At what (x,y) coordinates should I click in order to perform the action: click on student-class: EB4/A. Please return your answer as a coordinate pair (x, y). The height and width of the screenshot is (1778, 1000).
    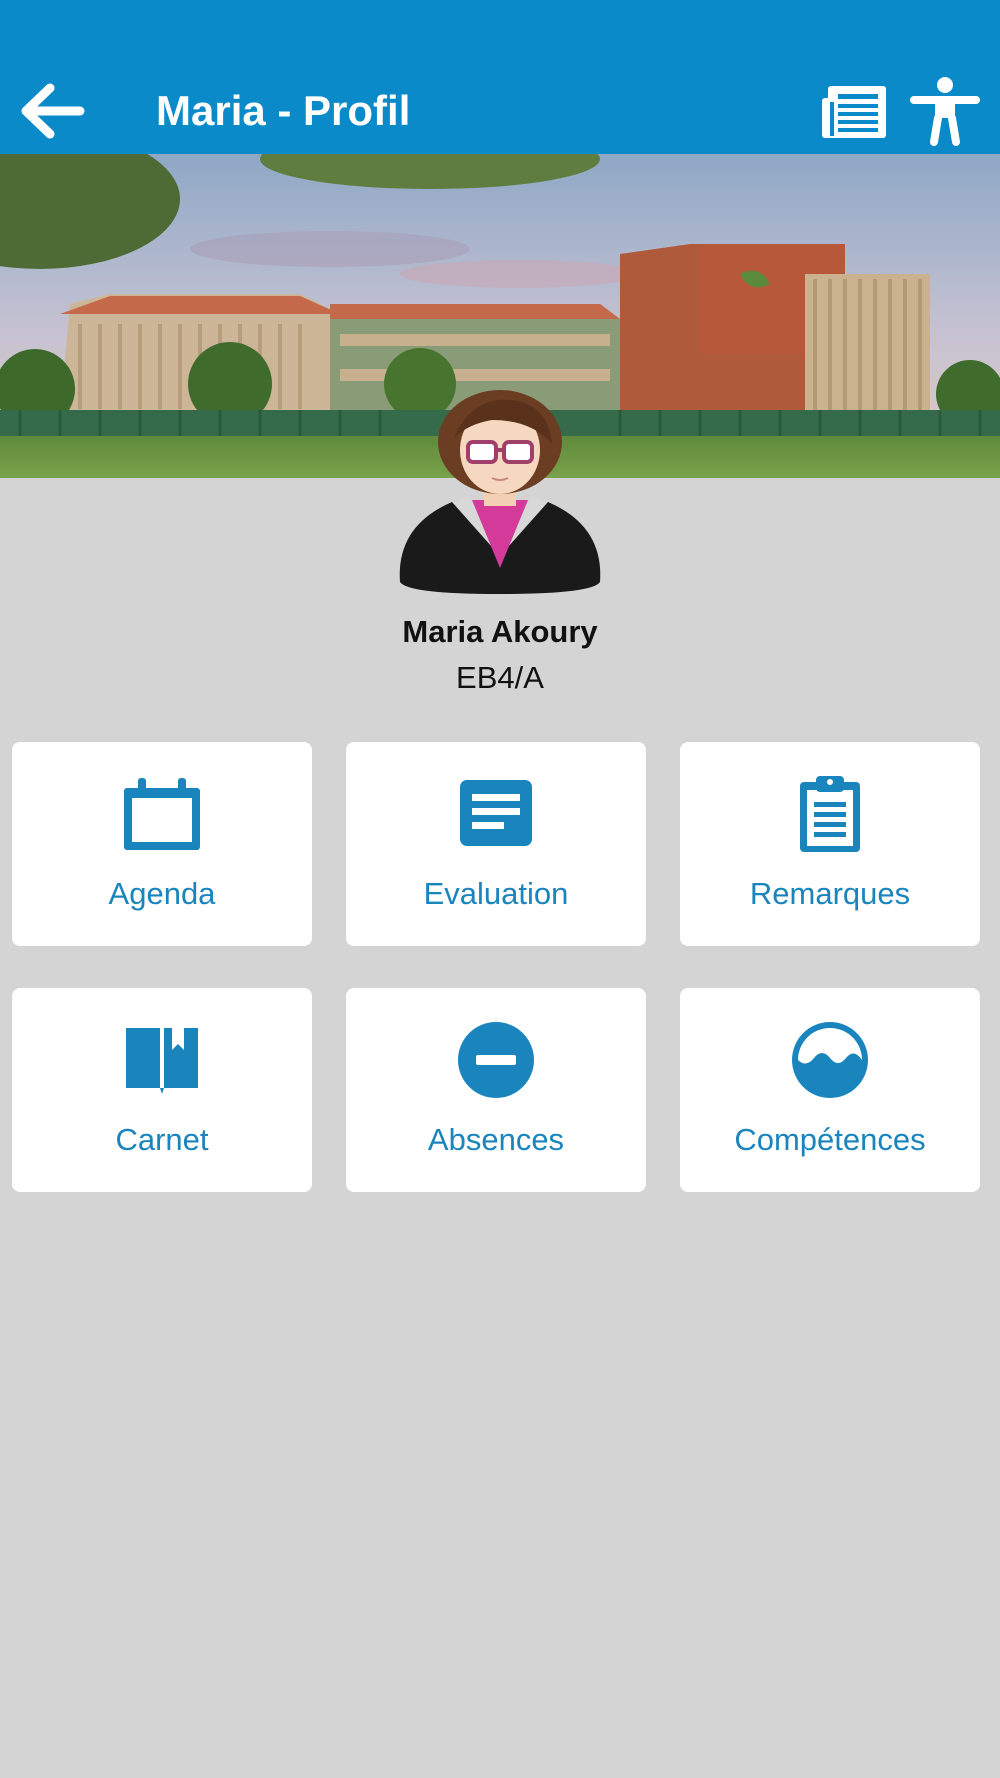
    Looking at the image, I should click on (500, 677).